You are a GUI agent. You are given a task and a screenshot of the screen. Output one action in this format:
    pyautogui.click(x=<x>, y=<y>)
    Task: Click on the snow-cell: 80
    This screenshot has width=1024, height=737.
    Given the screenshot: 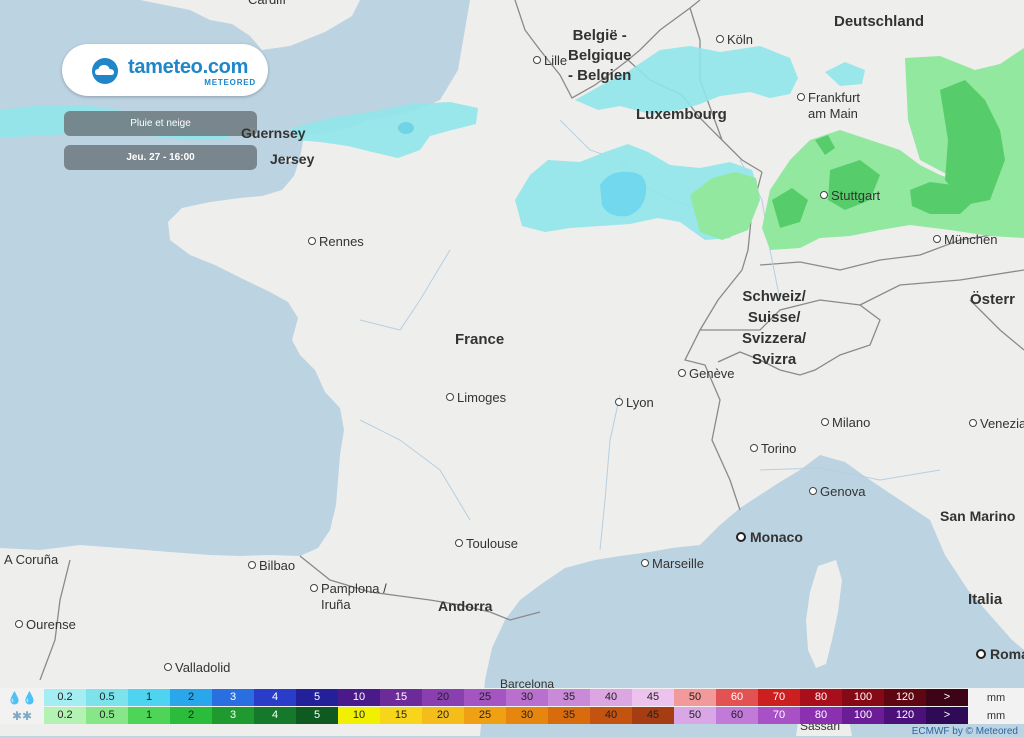 What is the action you would take?
    pyautogui.click(x=821, y=715)
    